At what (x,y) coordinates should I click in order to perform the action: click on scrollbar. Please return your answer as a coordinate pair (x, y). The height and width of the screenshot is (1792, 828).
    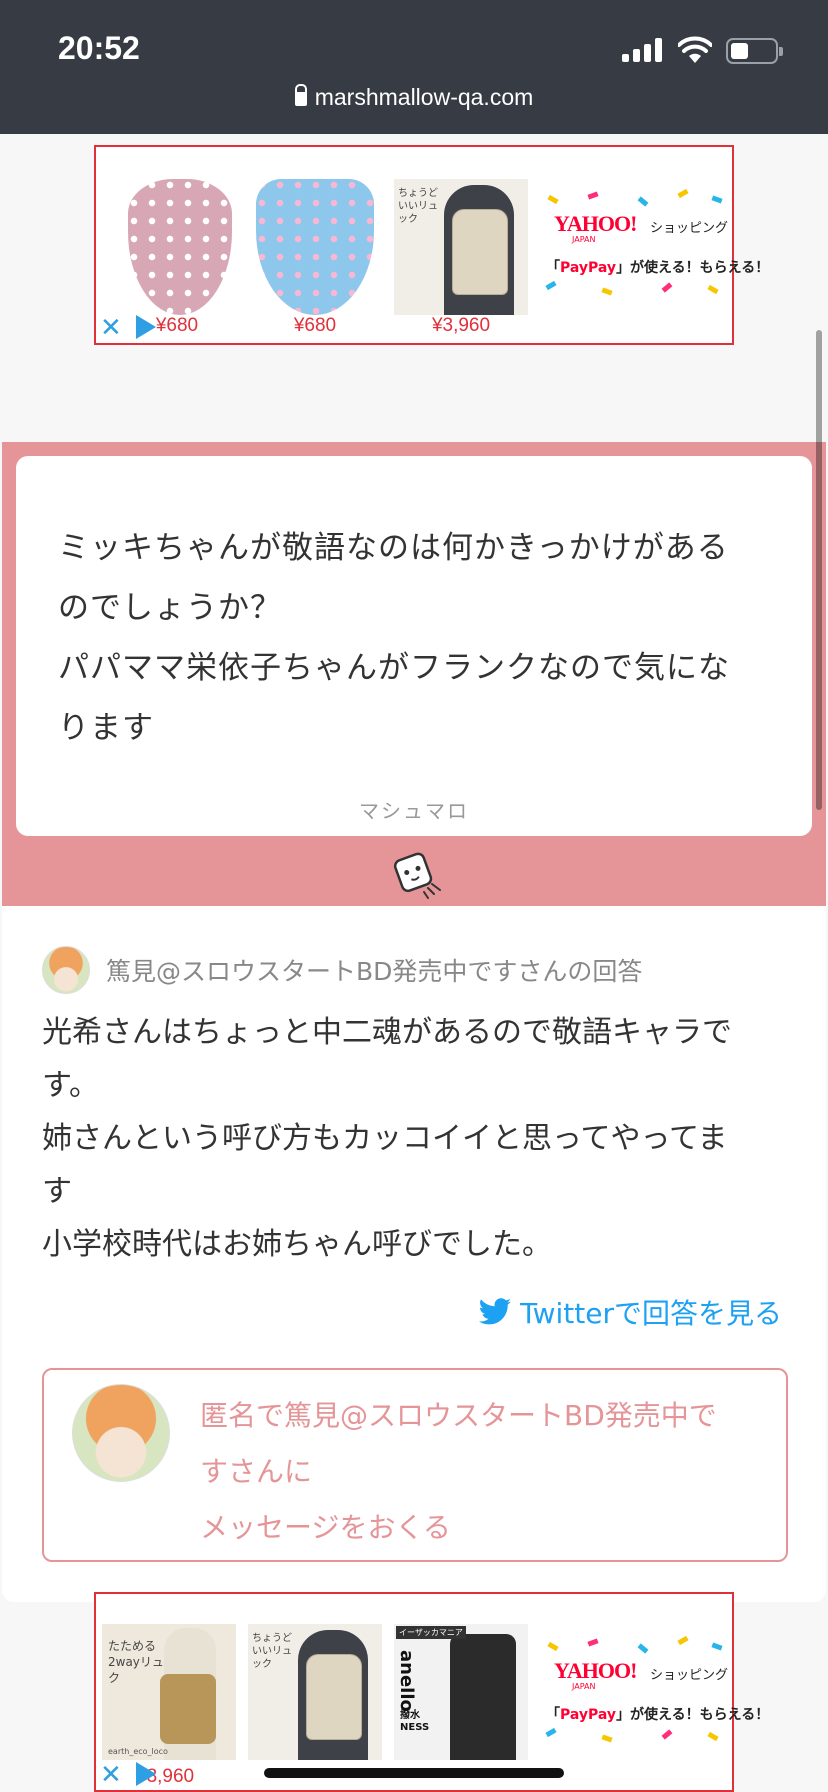
    Looking at the image, I should click on (819, 570).